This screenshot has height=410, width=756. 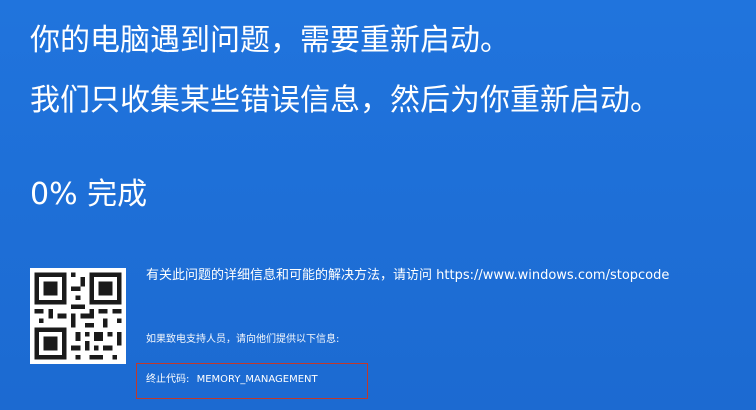 What do you see at coordinates (78, 316) in the screenshot?
I see `qr-code-icon` at bounding box center [78, 316].